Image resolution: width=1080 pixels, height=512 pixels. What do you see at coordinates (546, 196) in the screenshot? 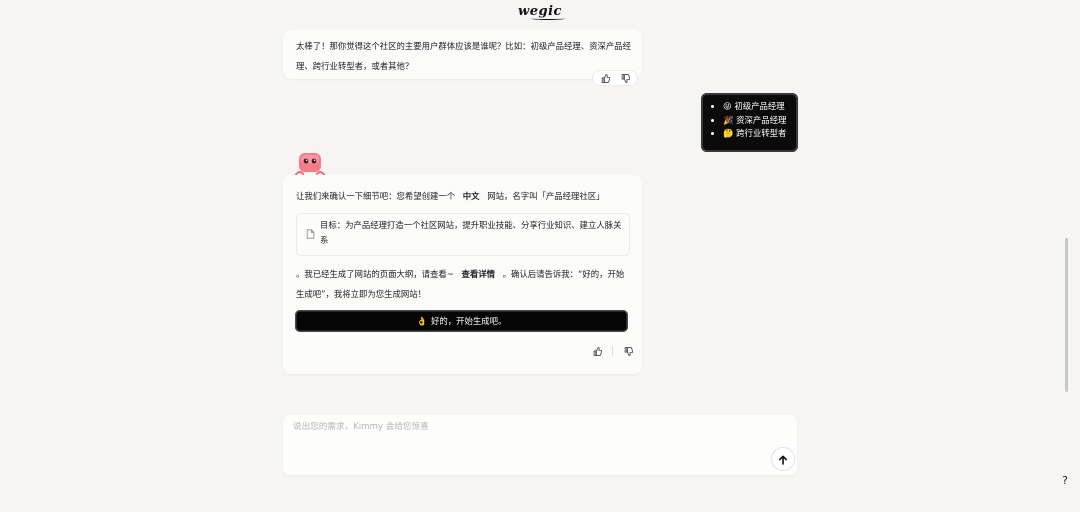
I see `site-name-text: 网站，名字叫「产品经理社区」` at bounding box center [546, 196].